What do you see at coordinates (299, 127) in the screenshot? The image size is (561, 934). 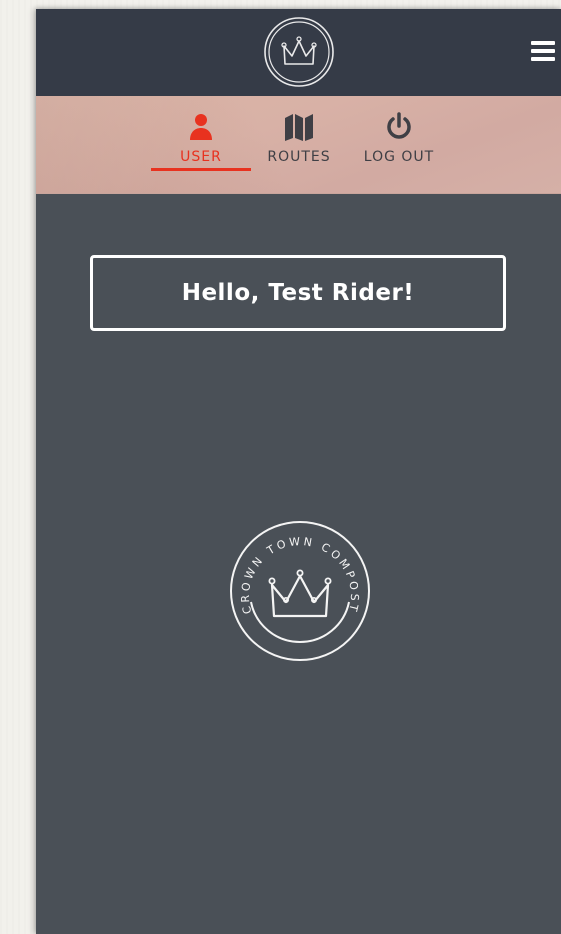 I see `map-icon` at bounding box center [299, 127].